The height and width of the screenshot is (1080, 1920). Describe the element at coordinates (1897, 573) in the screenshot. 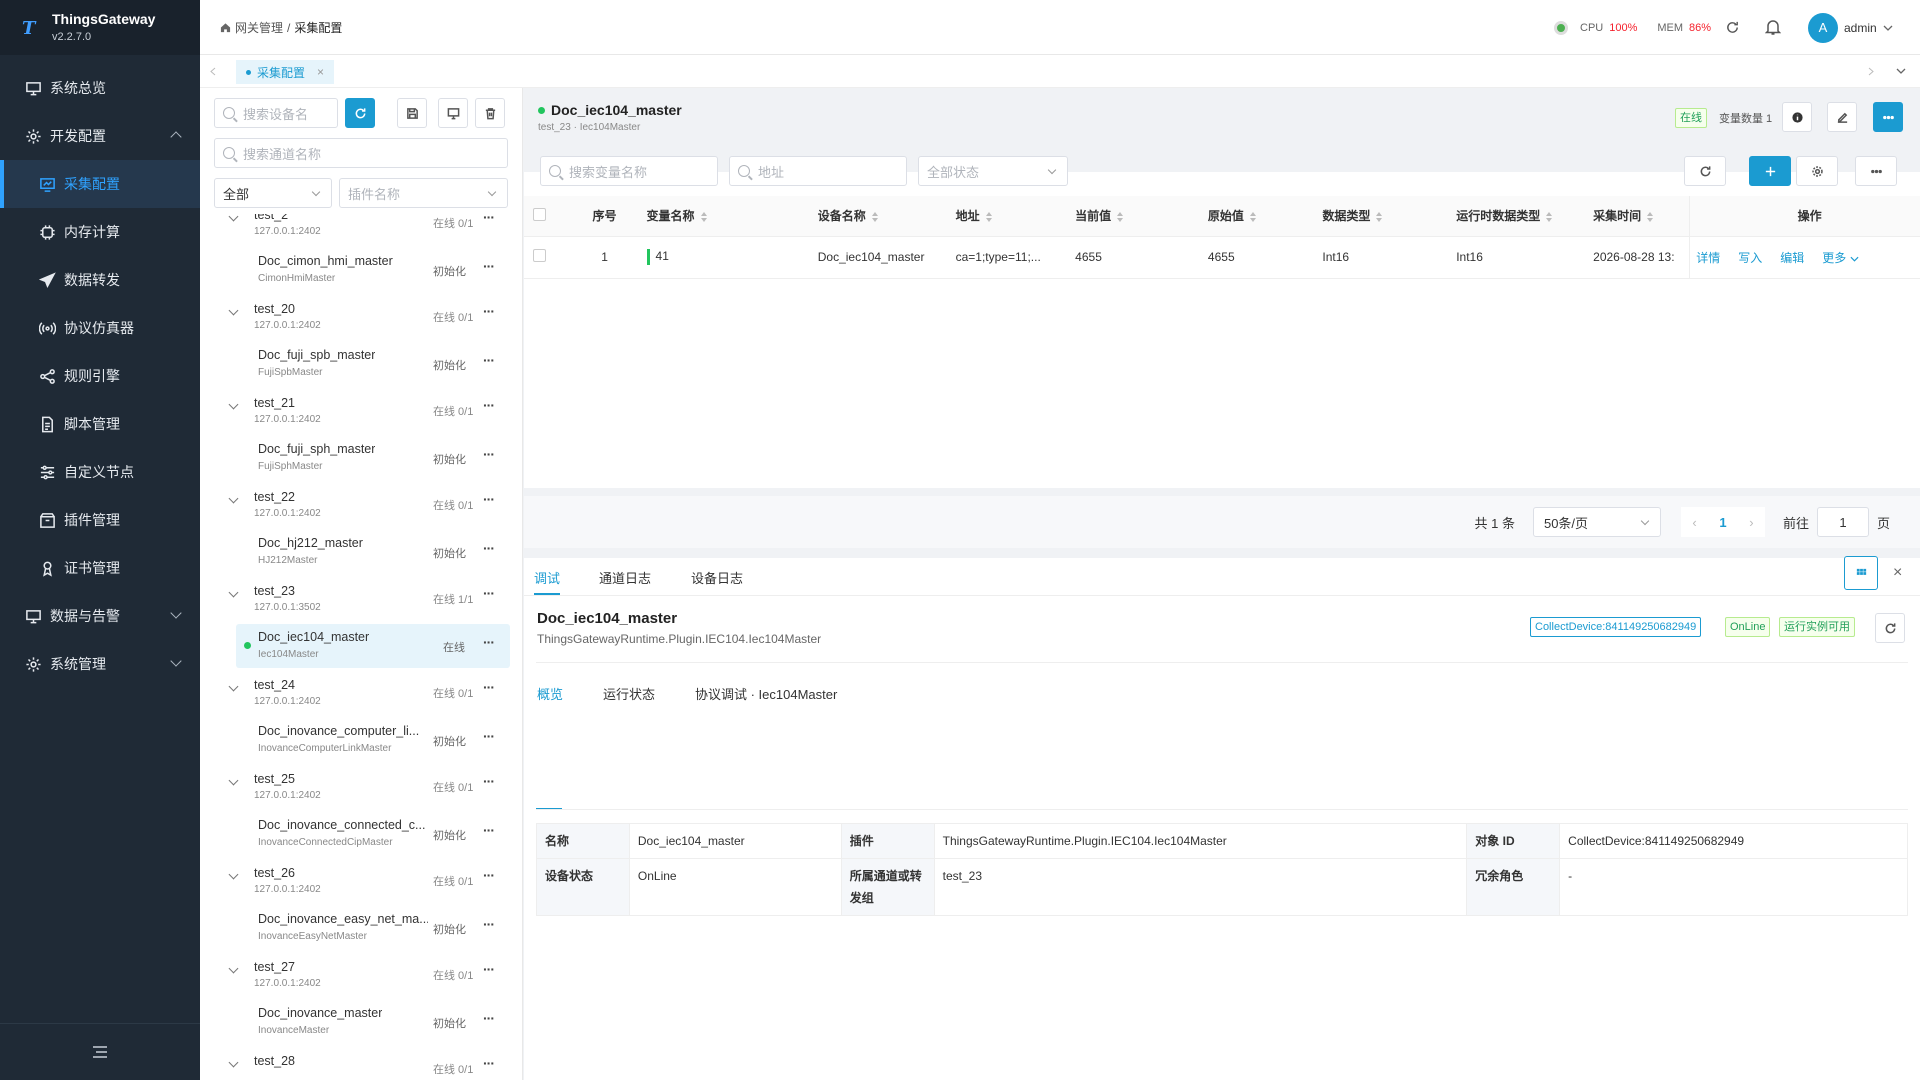

I see `close-icon: ×` at that location.